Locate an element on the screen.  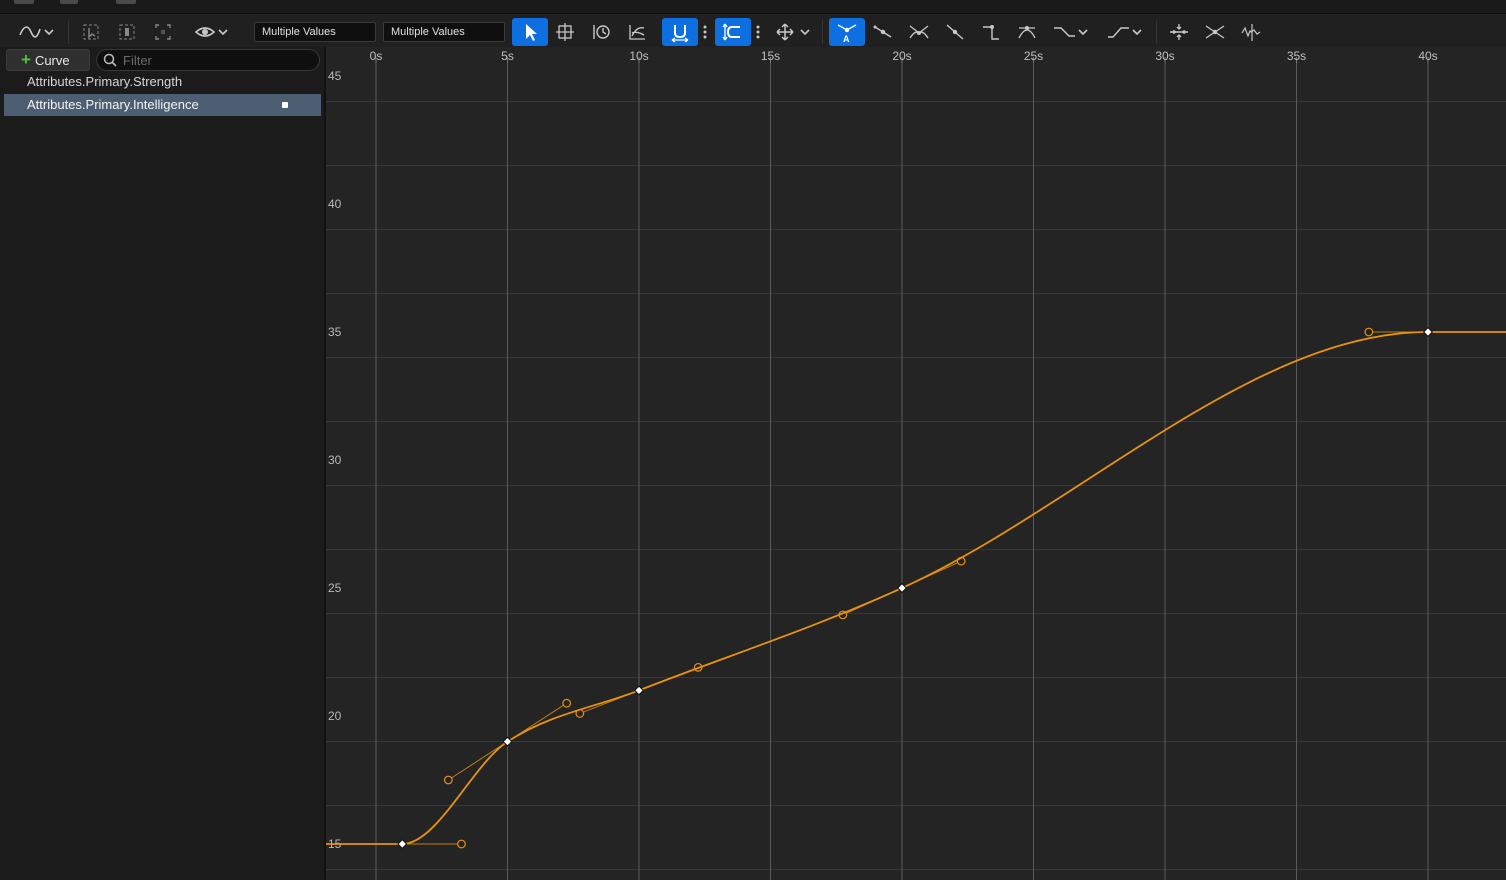
select-keys-icon is located at coordinates (91, 32).